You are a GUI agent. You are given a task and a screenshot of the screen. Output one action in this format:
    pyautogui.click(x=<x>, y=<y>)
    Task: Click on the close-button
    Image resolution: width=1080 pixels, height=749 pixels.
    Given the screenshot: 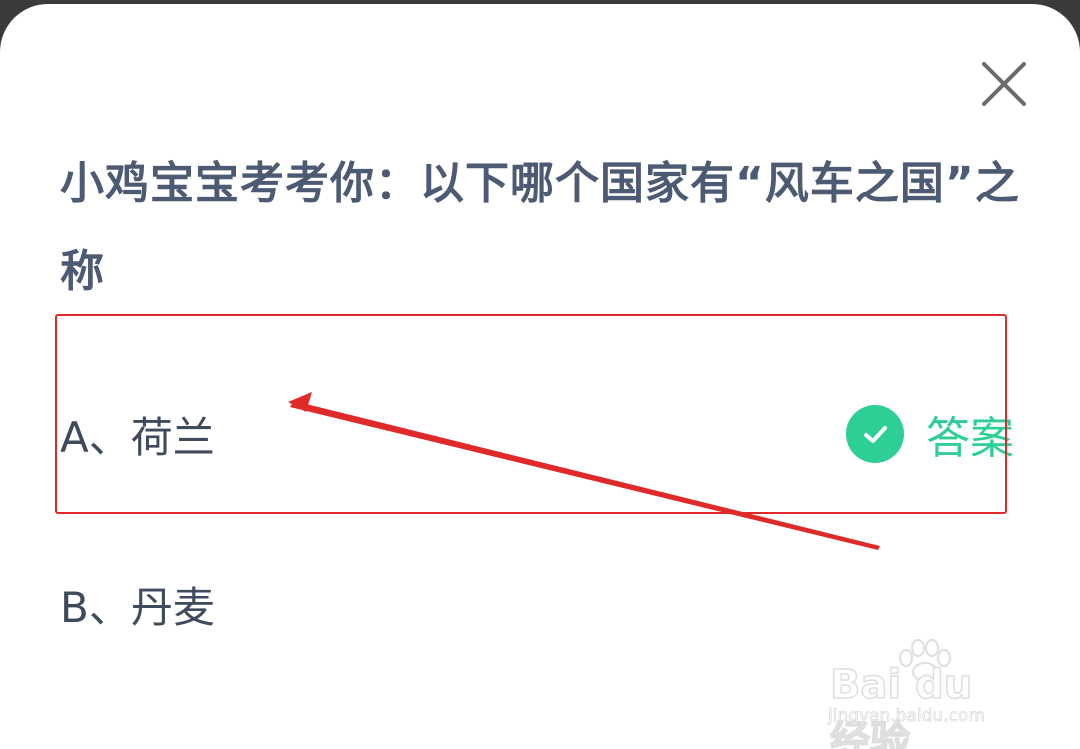 What is the action you would take?
    pyautogui.click(x=1004, y=84)
    